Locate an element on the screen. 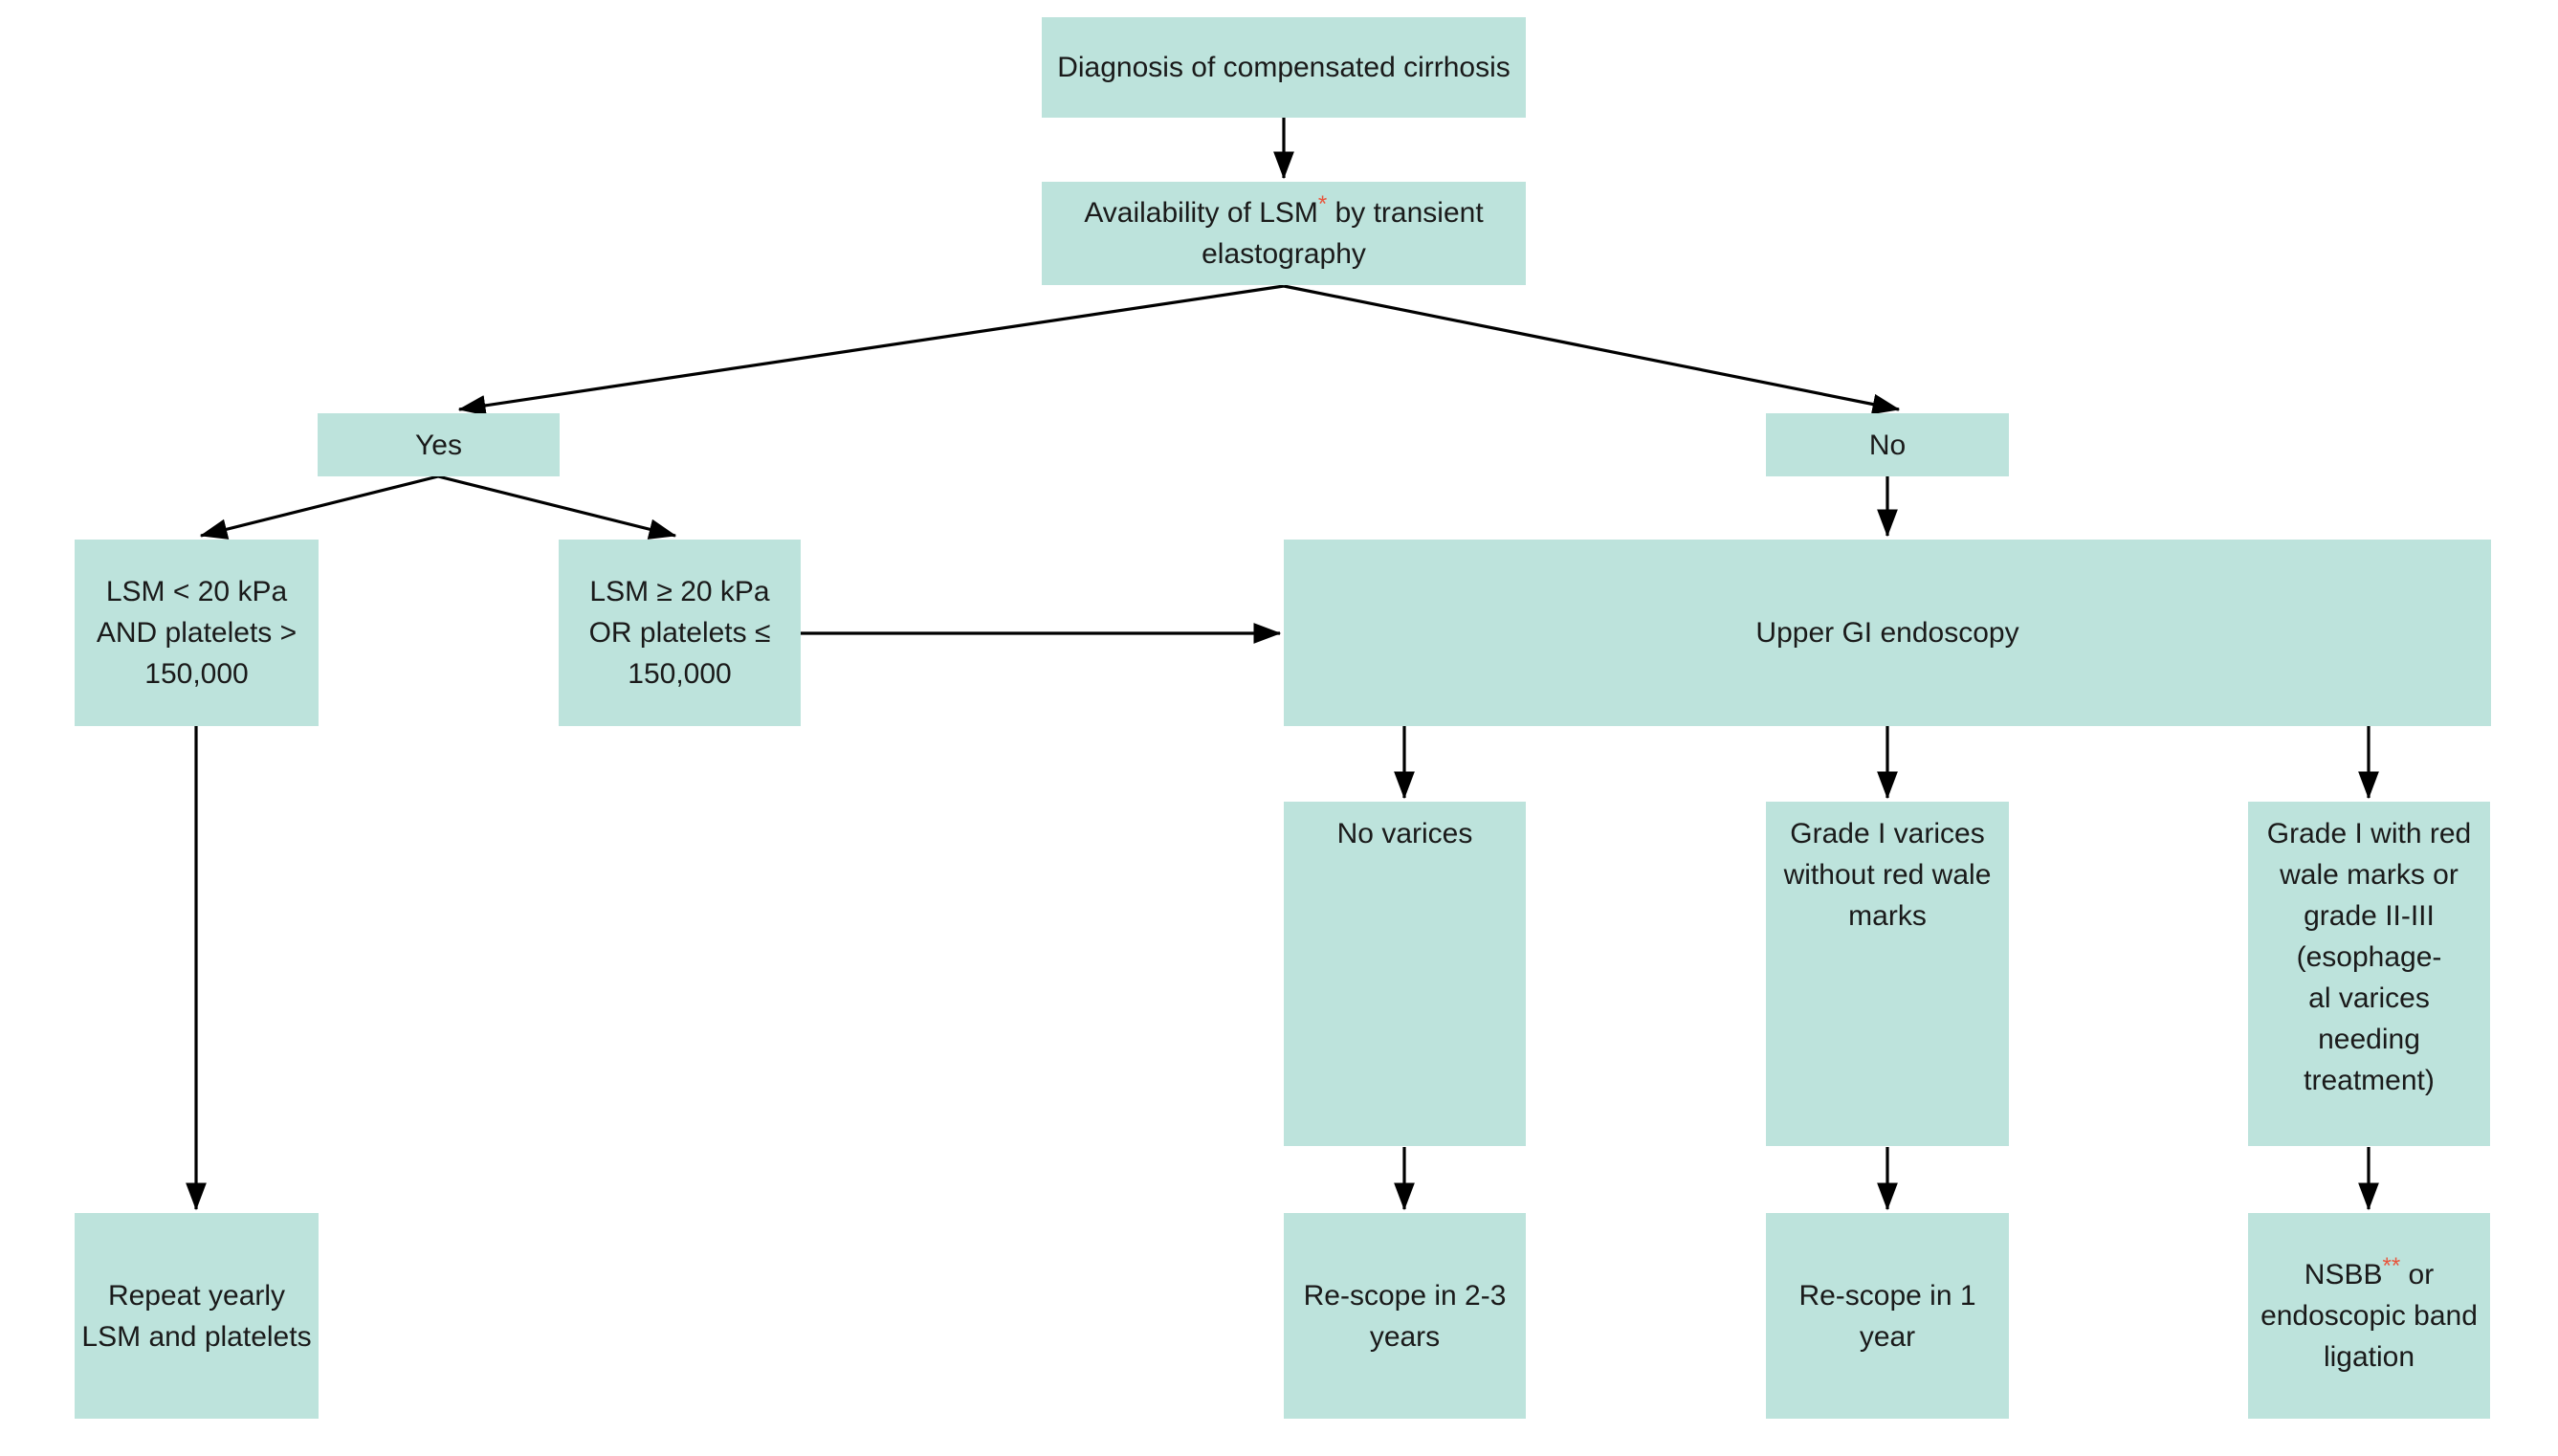  node-rescope-1-year: Re-scope in 1 year is located at coordinates (1888, 1316).